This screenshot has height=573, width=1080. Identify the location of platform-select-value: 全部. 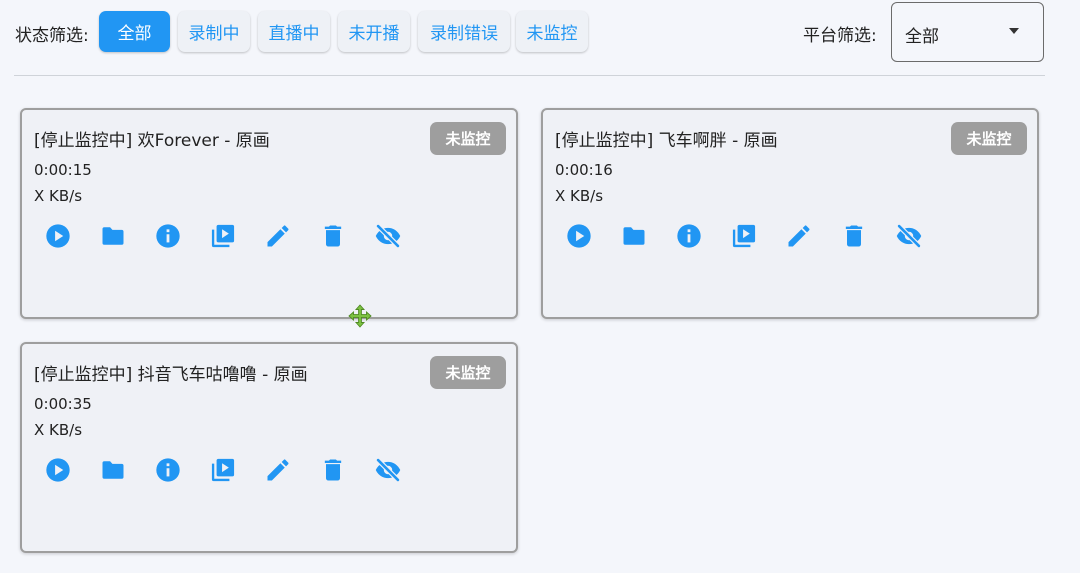
(922, 37).